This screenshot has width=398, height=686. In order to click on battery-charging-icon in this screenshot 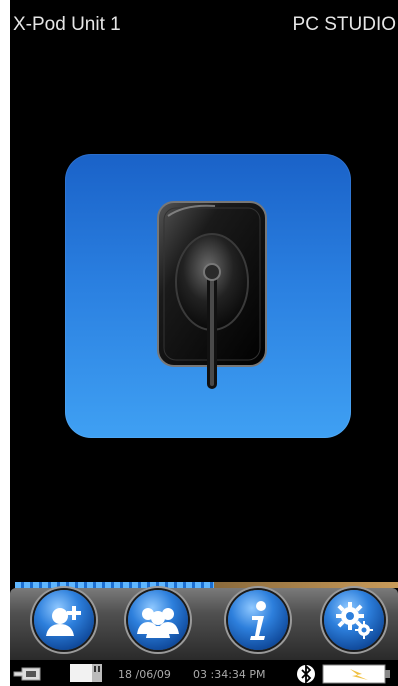, I will do `click(356, 674)`.